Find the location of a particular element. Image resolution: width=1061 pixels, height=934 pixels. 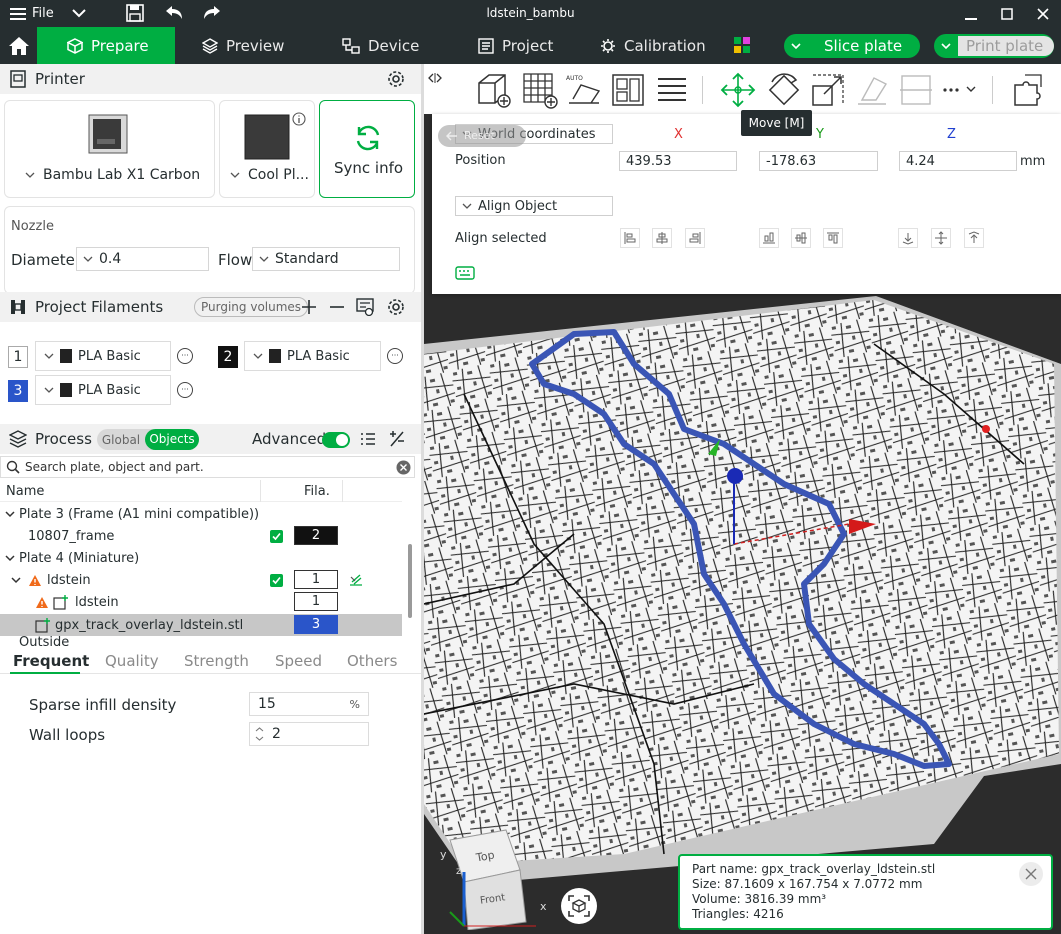

align-center-y-icon is located at coordinates (801, 238).